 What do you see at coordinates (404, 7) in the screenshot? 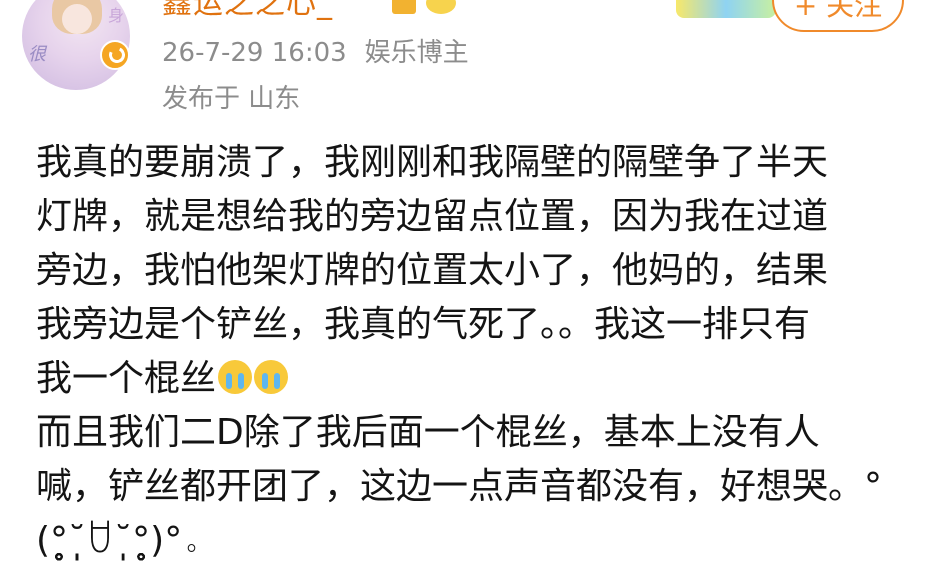
I see `vip-level-icon` at bounding box center [404, 7].